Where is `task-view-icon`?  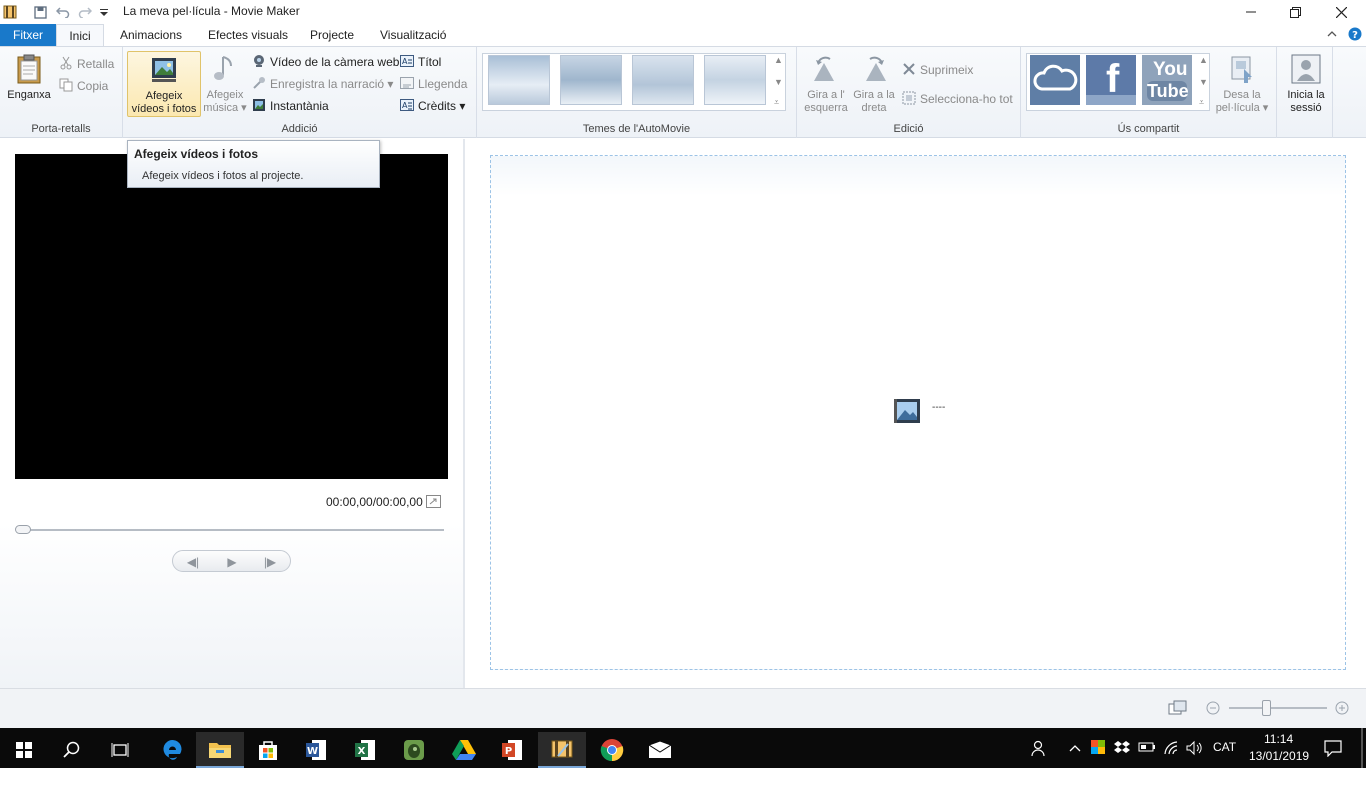
task-view-icon is located at coordinates (120, 750).